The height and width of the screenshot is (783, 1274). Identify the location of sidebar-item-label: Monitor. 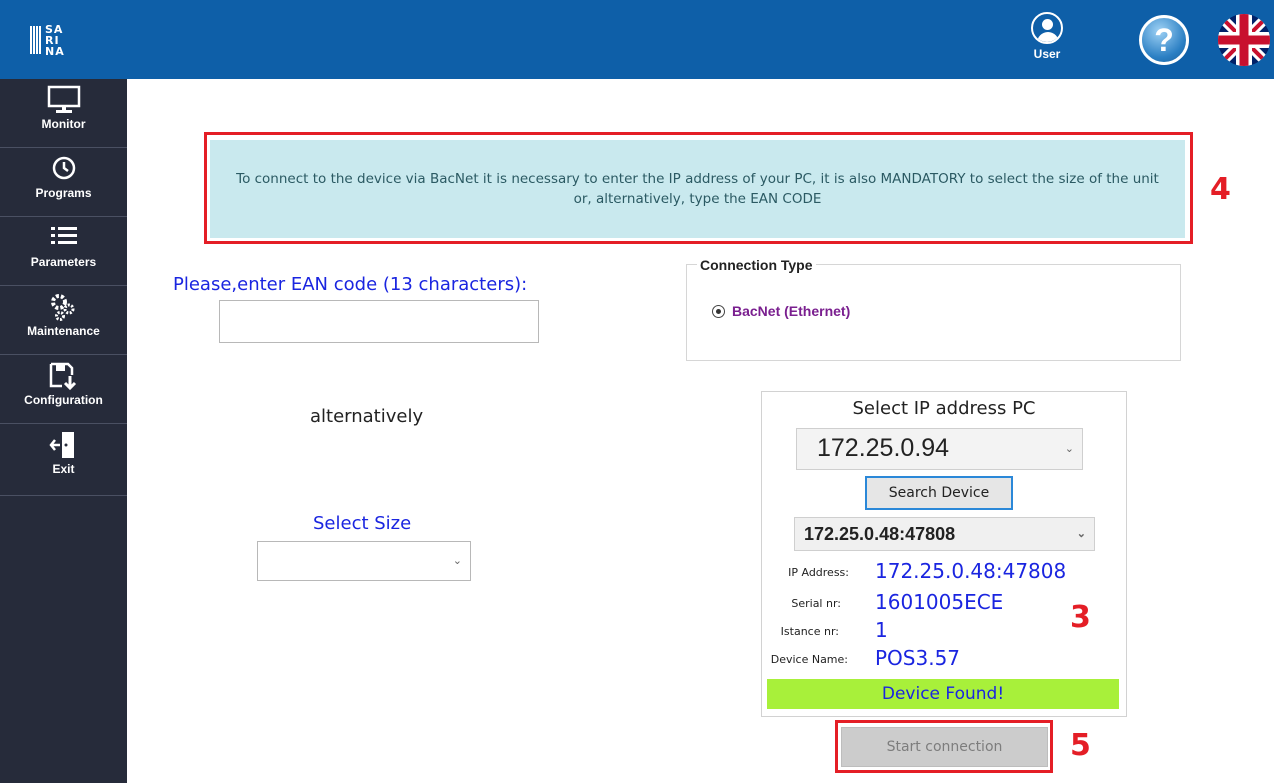
(63, 124).